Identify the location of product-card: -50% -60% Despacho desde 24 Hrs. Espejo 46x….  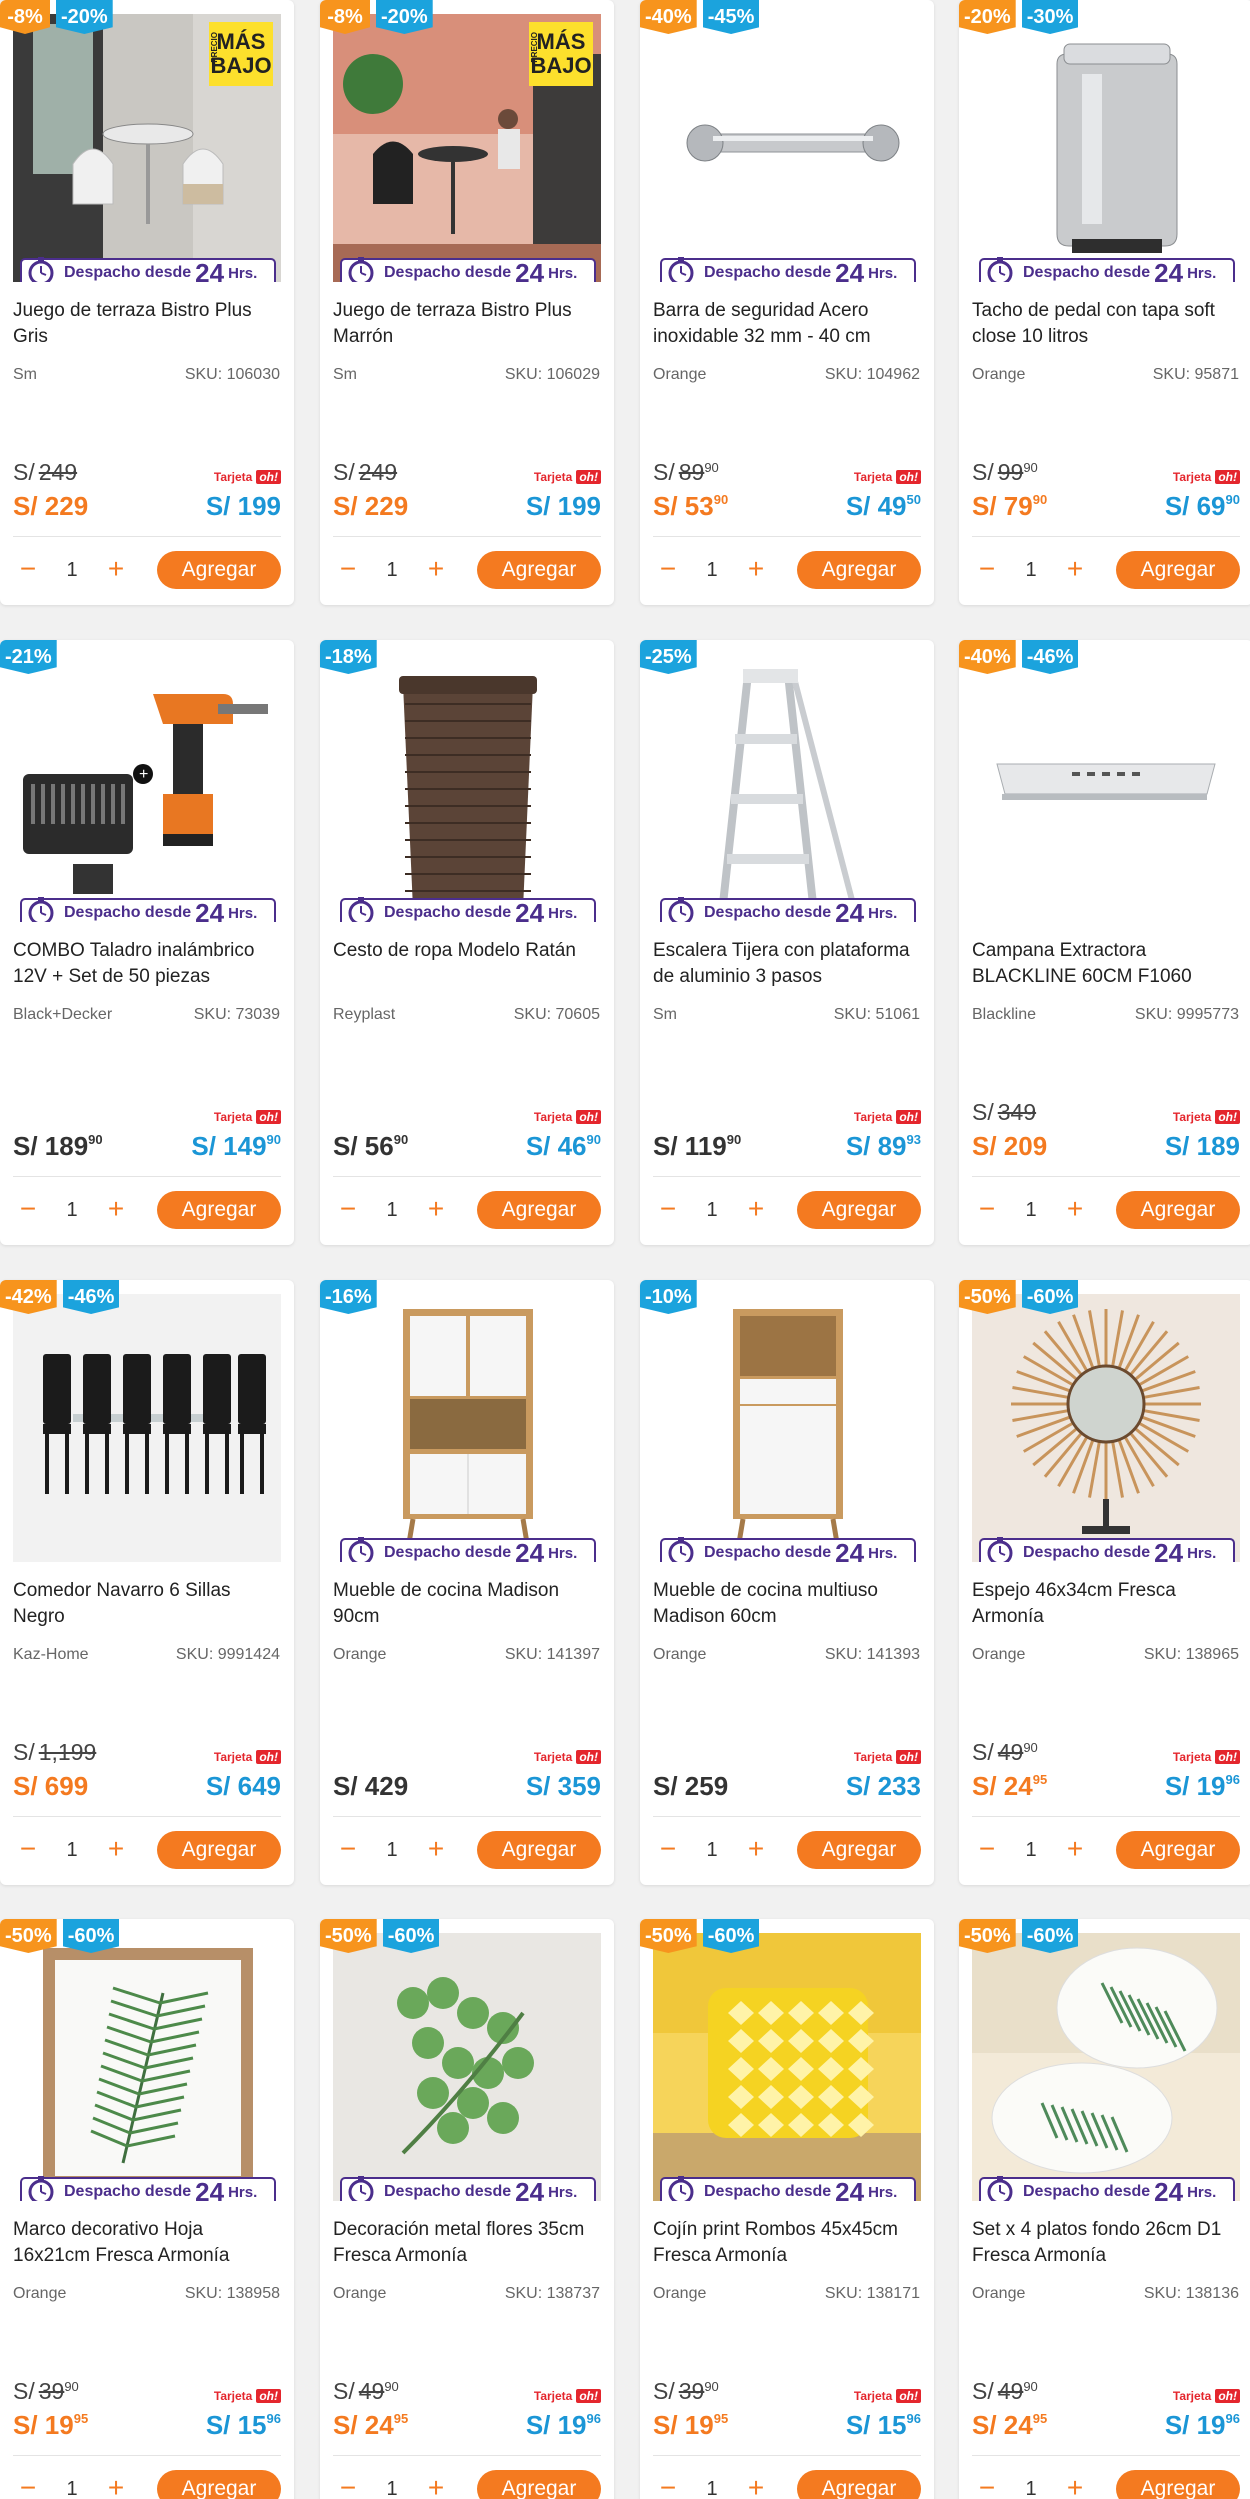
(1104, 1582).